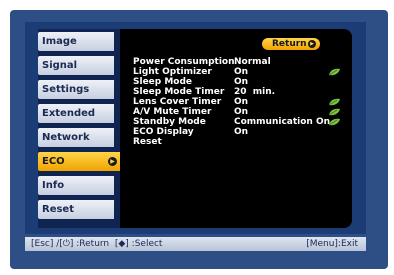 Image resolution: width=394 pixels, height=275 pixels. I want to click on setting-av-mute-timer: A/V Mute Timer On, so click(238, 112).